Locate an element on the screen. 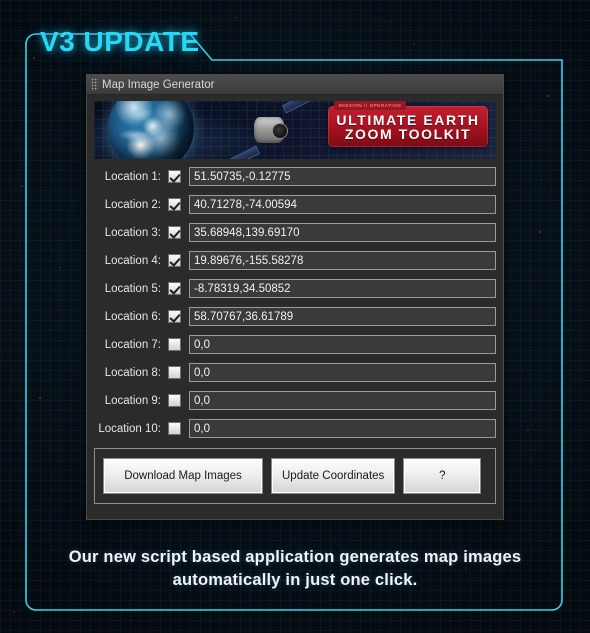 The image size is (590, 633). badge-tagline: MISSION \\ OPERATION is located at coordinates (370, 105).